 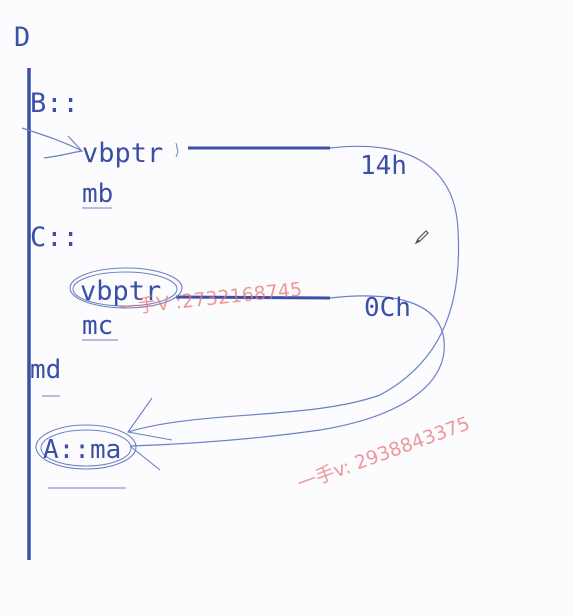 I want to click on b-member-label: mb, so click(x=98, y=194).